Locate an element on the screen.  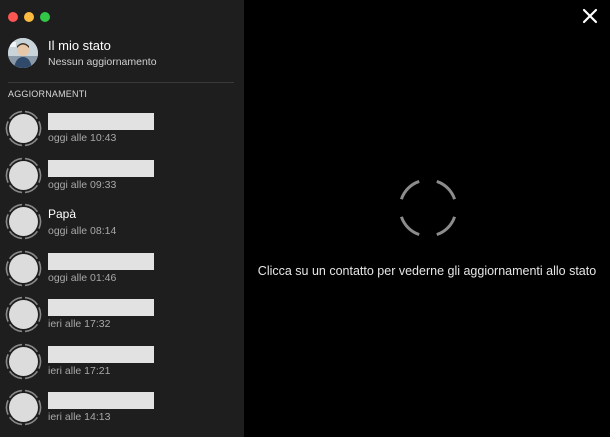
avatar is located at coordinates (23, 53).